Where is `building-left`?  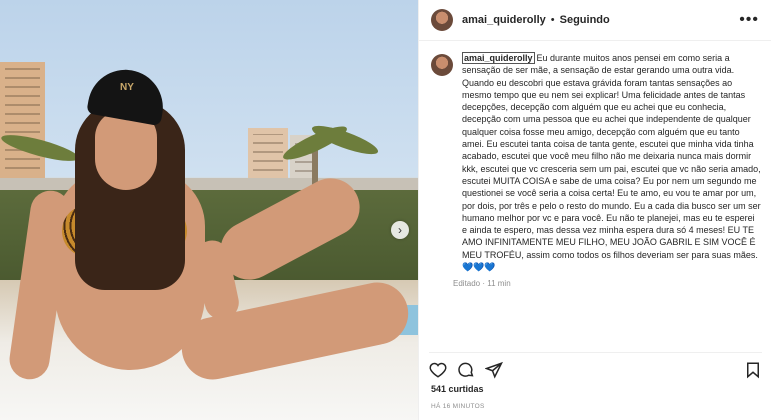
building-left is located at coordinates (22, 122).